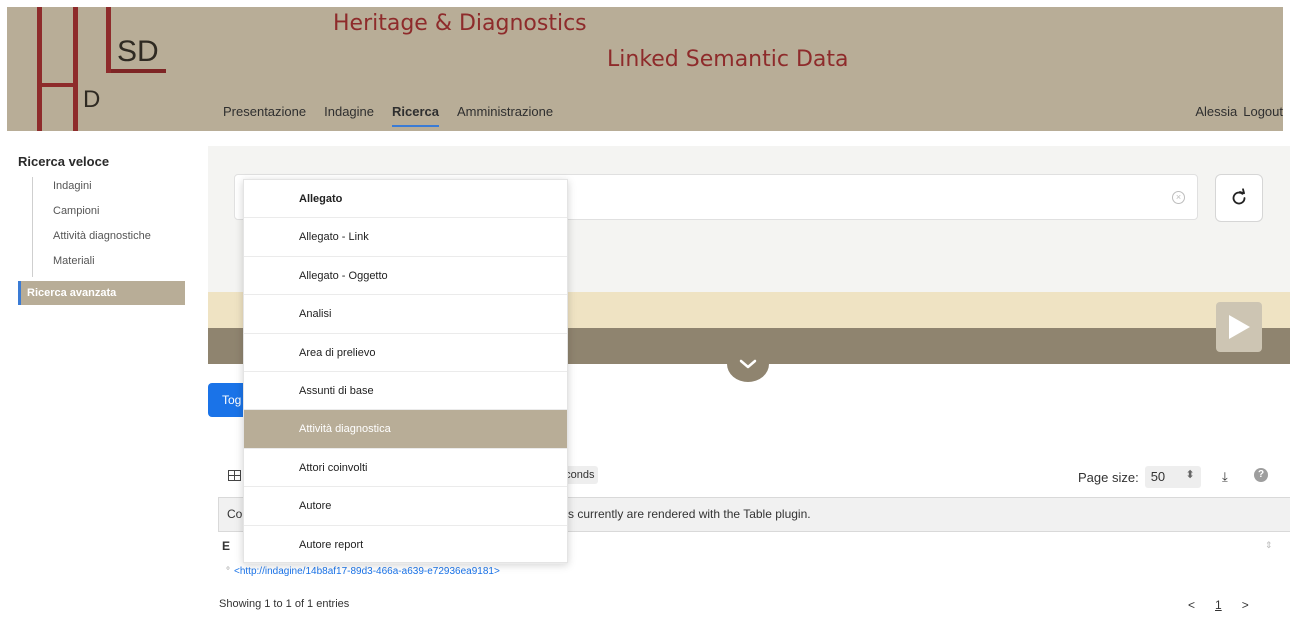  Describe the element at coordinates (1191, 605) in the screenshot. I see `pager-prev: <` at that location.